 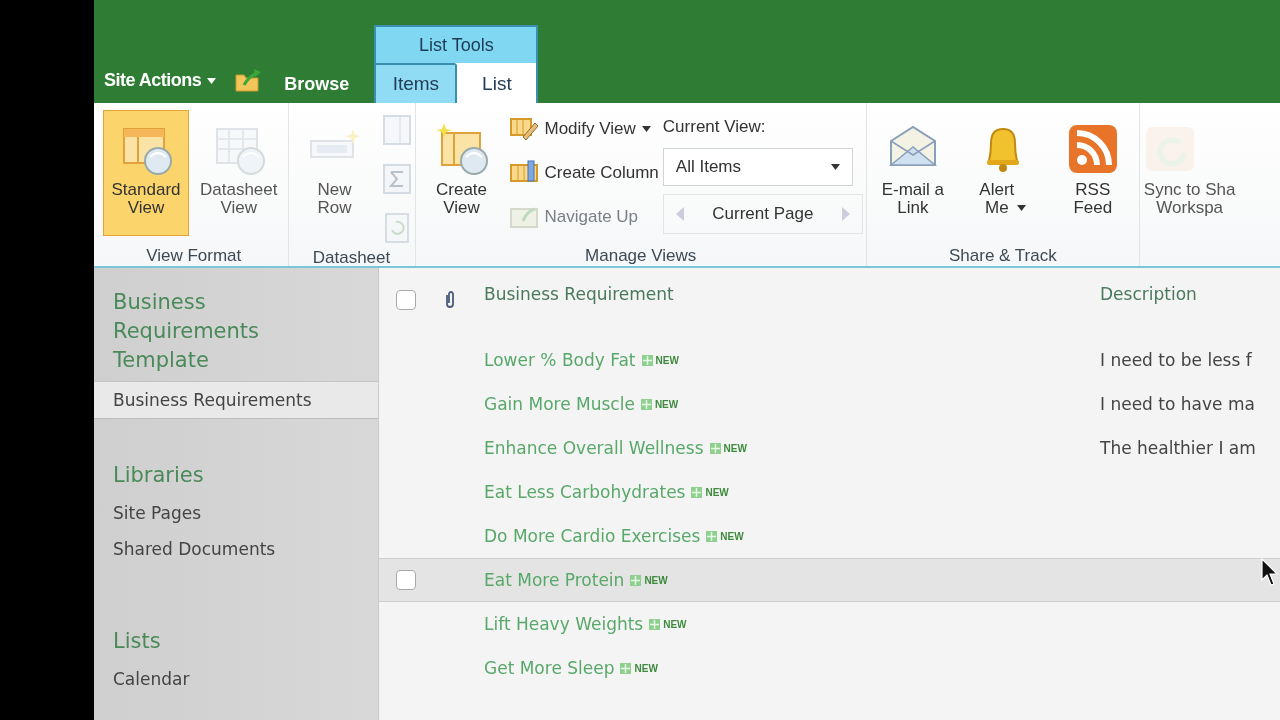 What do you see at coordinates (1092, 149) in the screenshot?
I see `rss-feed-icon` at bounding box center [1092, 149].